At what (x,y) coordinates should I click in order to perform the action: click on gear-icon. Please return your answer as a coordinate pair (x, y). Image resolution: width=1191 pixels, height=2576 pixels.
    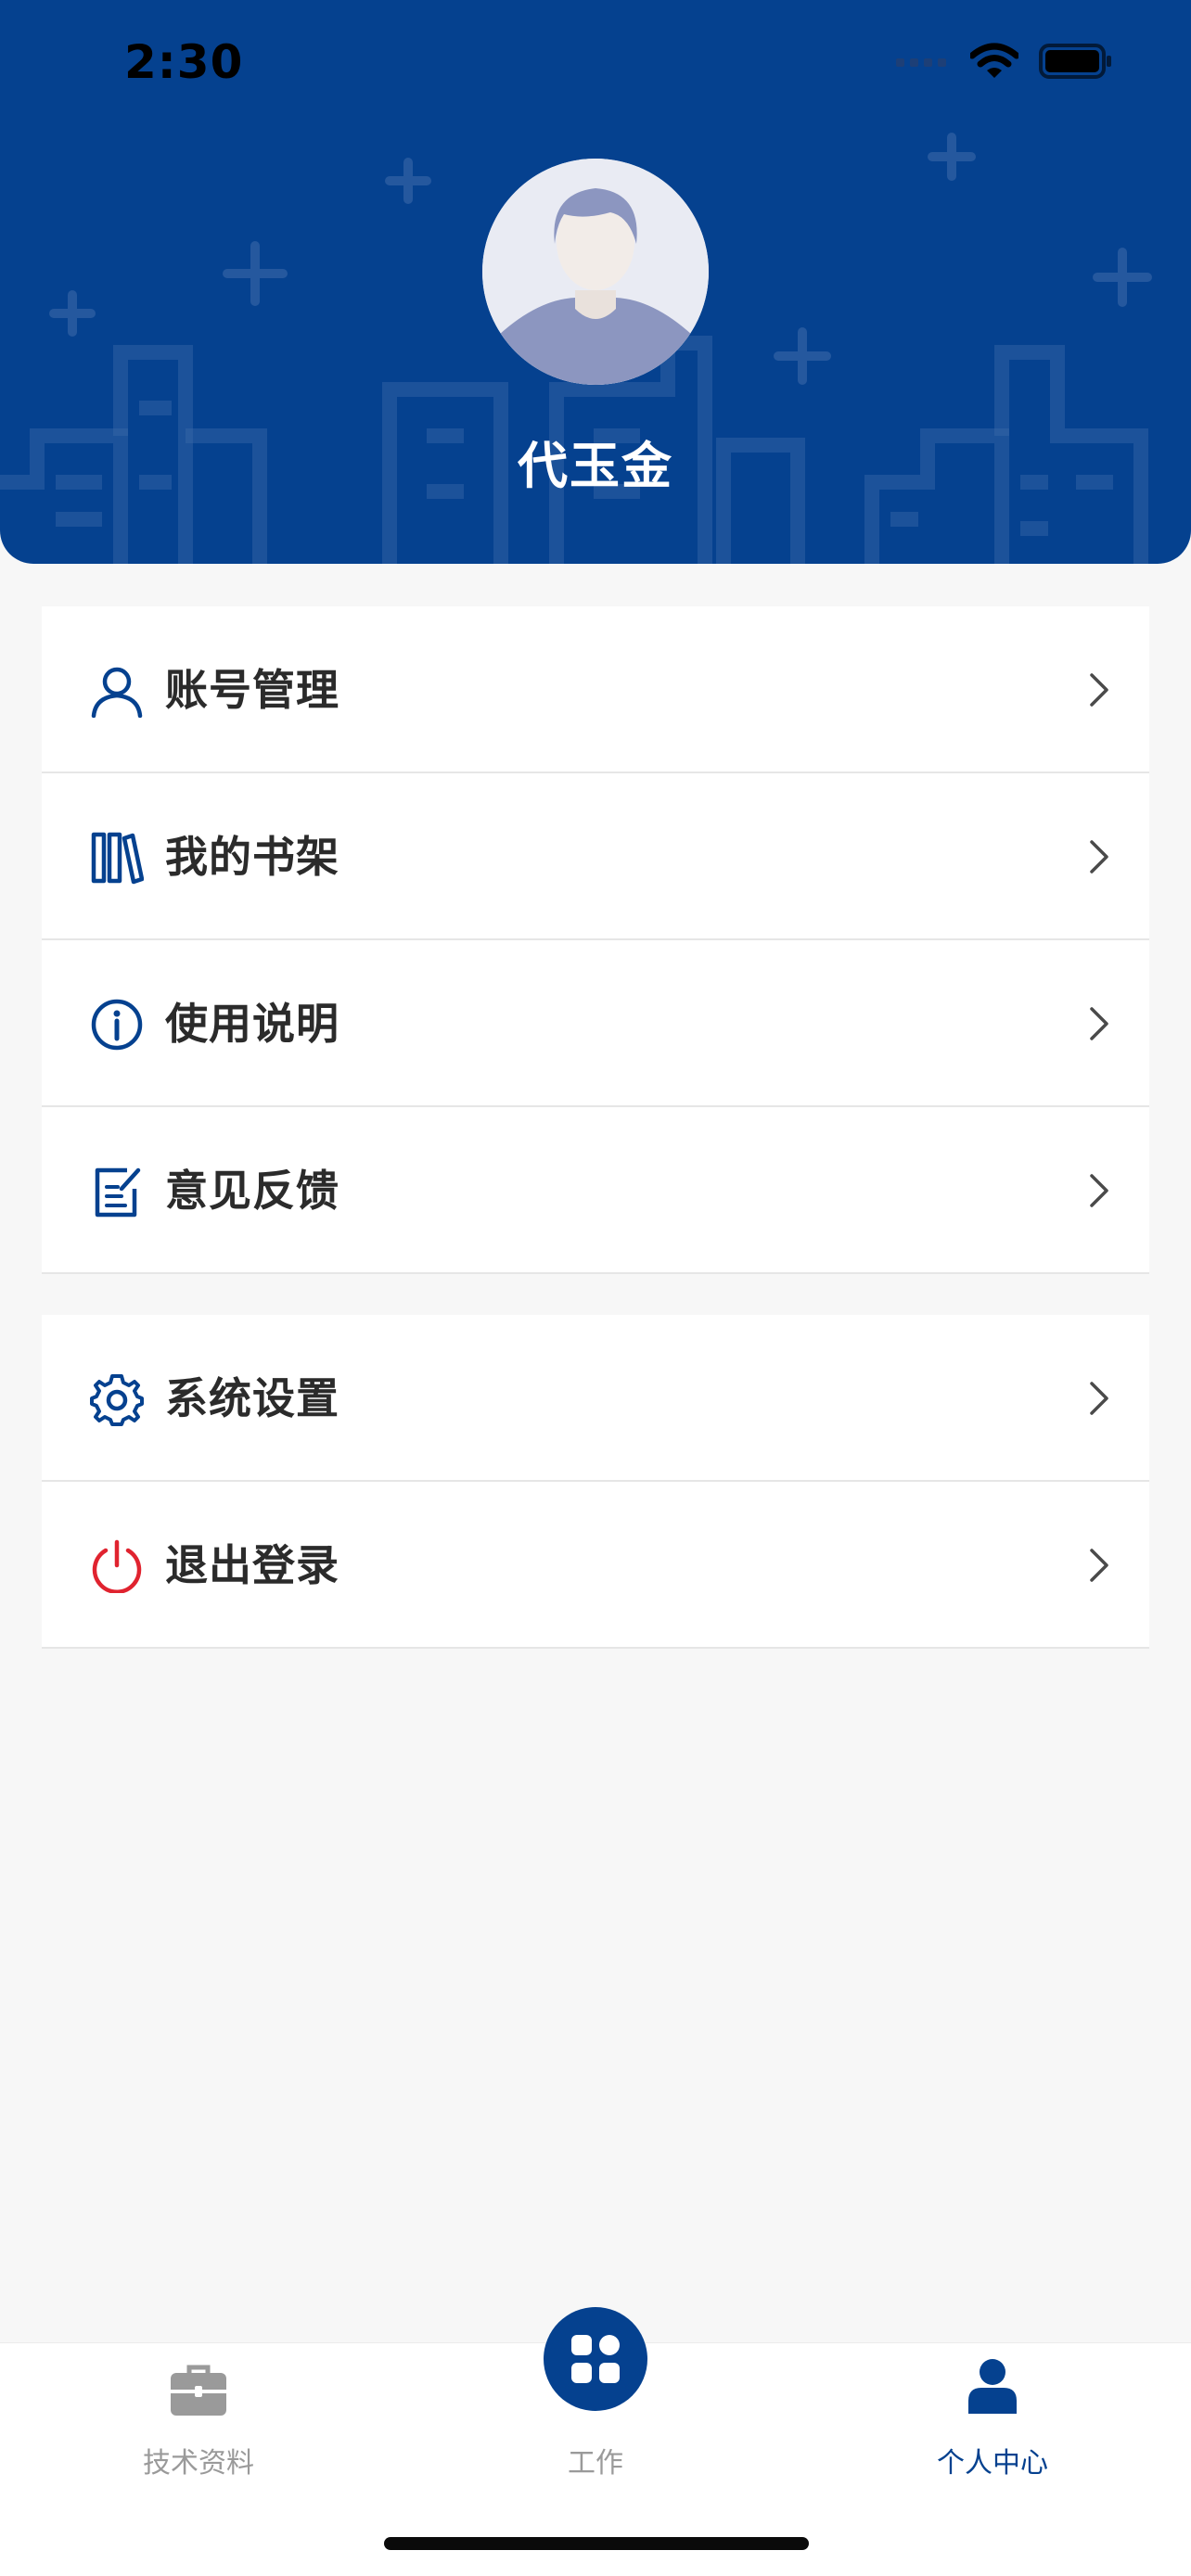
    Looking at the image, I should click on (117, 1400).